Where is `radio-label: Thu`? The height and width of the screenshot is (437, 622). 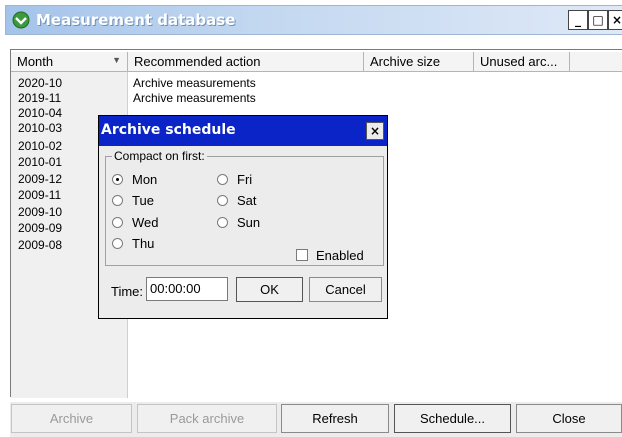
radio-label: Thu is located at coordinates (143, 243).